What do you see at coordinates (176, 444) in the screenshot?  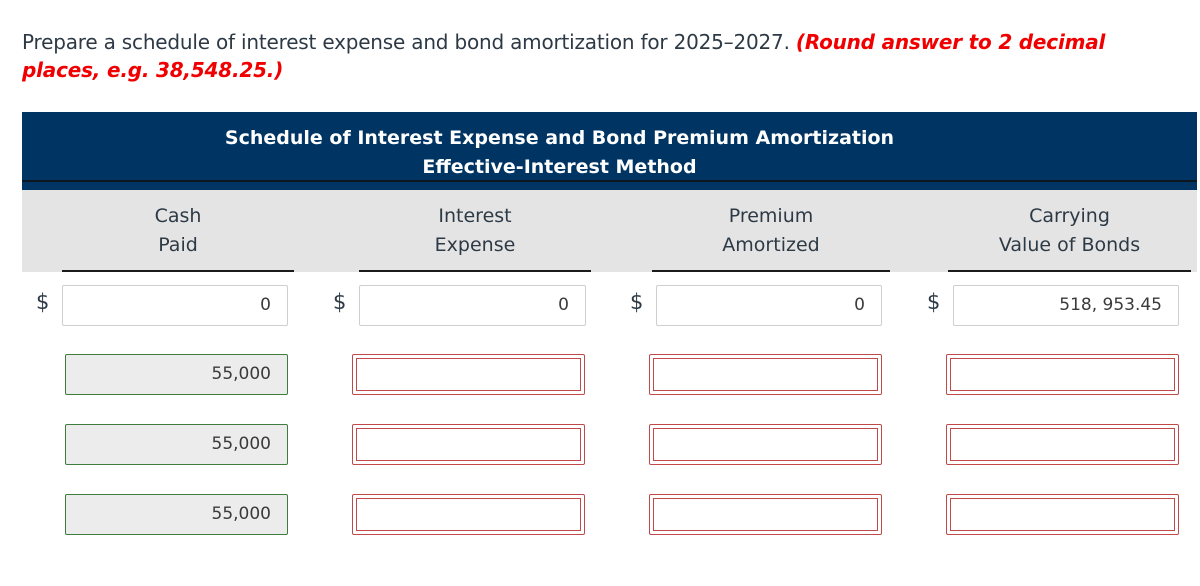 I see `cash-paid-input-row-2: 55,000` at bounding box center [176, 444].